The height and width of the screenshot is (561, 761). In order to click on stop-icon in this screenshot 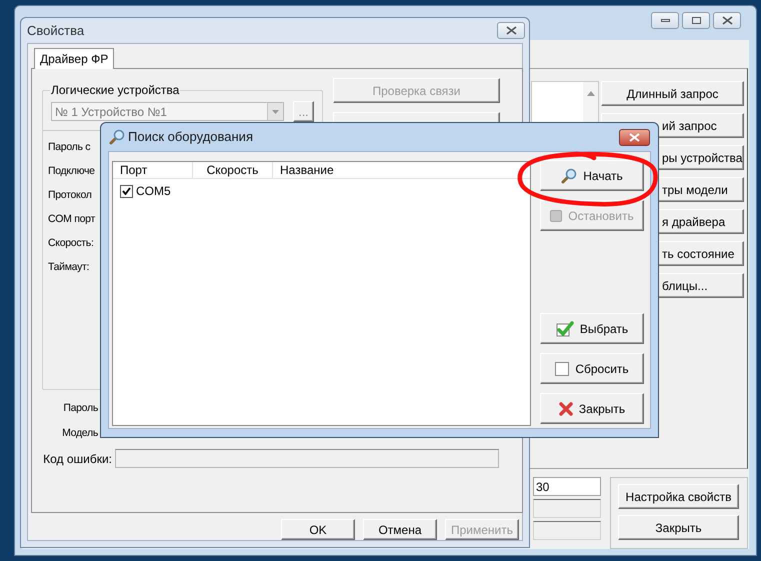, I will do `click(556, 216)`.